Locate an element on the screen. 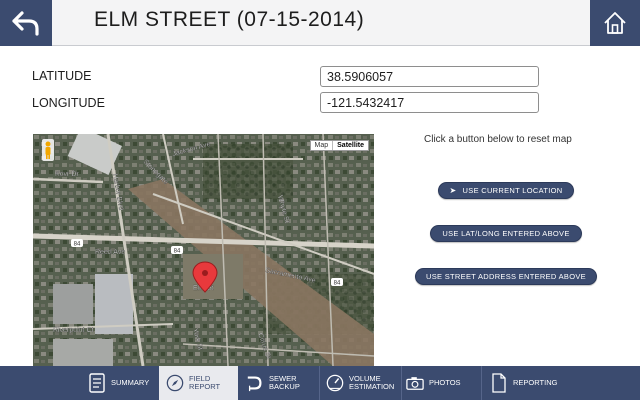 Image resolution: width=640 pixels, height=400 pixels. use-latlong-button: USE LAT/LONG ENTERED ABOVE is located at coordinates (506, 233).